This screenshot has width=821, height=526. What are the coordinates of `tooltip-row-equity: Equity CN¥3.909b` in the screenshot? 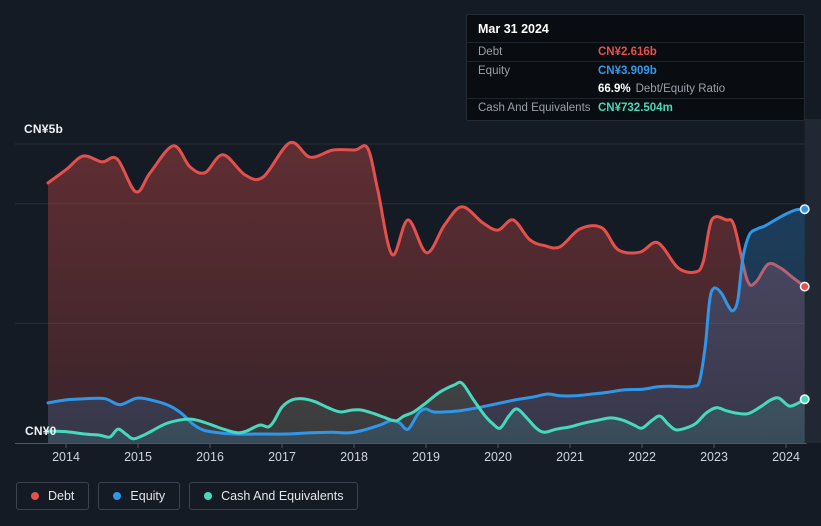 It's located at (635, 71).